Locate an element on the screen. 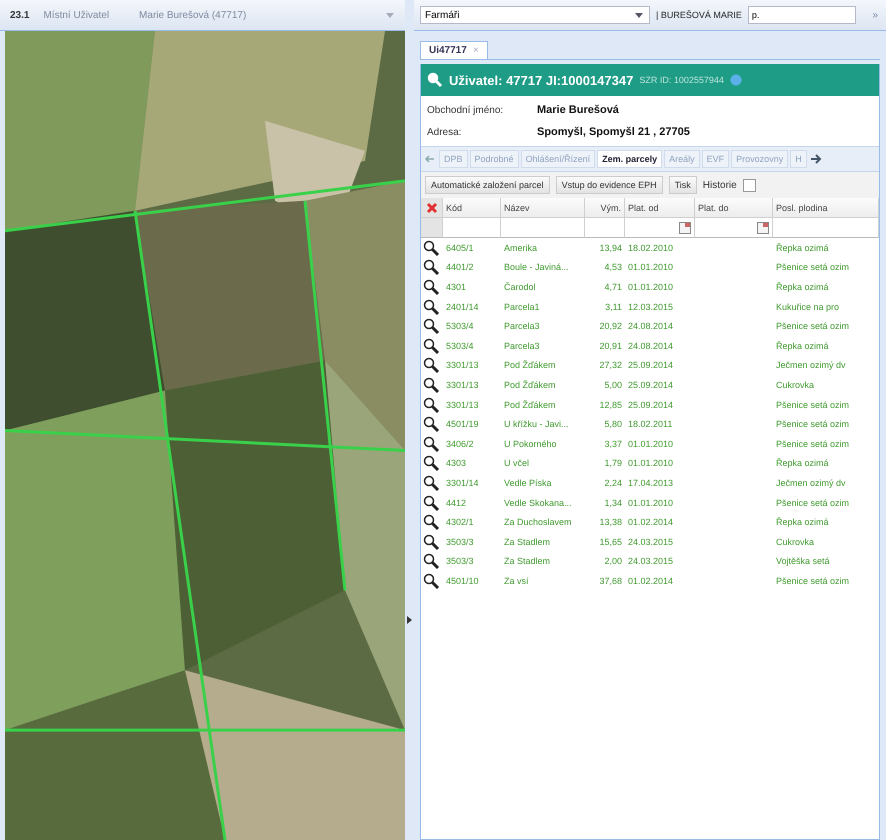 The width and height of the screenshot is (886, 840). column-header: Kód is located at coordinates (472, 208).